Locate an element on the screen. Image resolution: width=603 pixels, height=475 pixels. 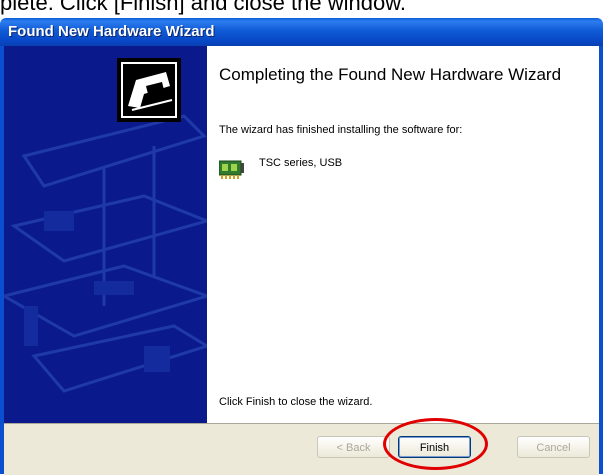
title-bar: Found New Hardware Wizard is located at coordinates (301, 32).